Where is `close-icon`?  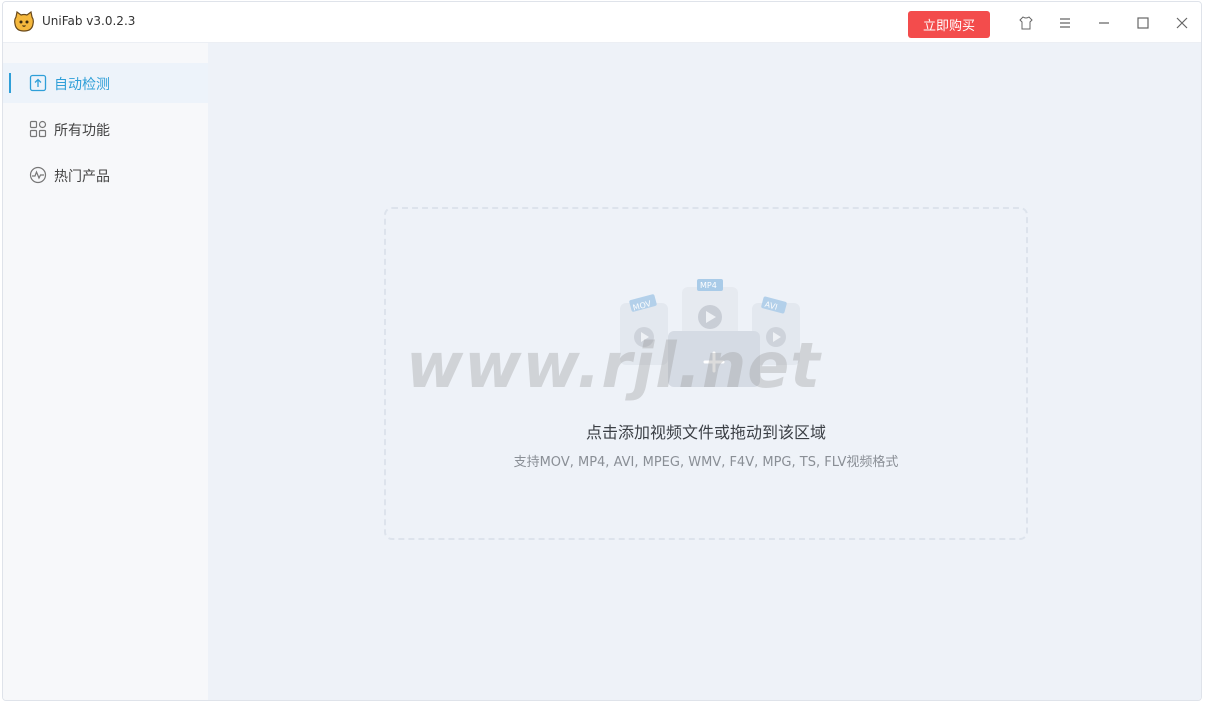
close-icon is located at coordinates (1182, 23).